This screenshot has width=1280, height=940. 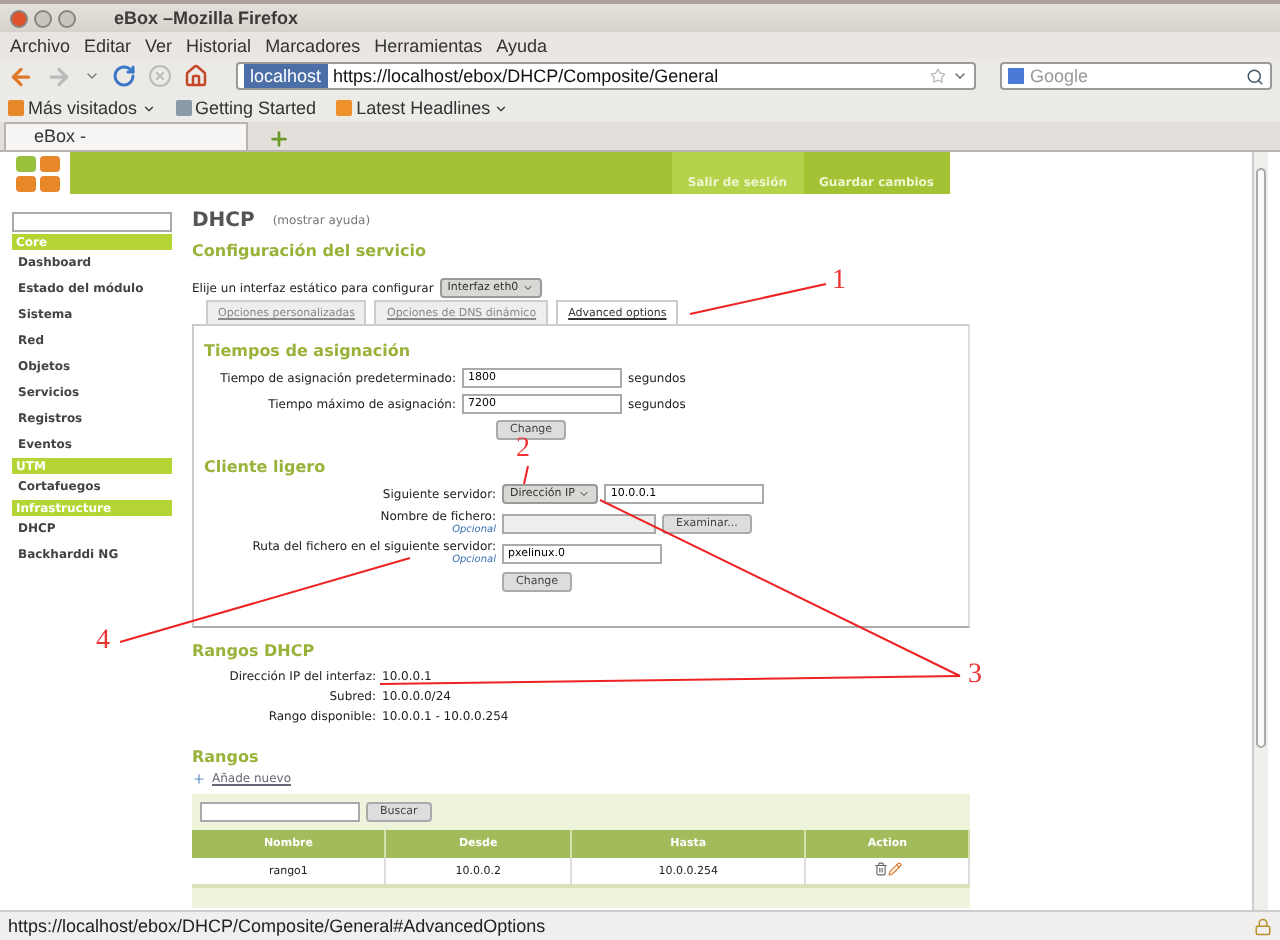 What do you see at coordinates (59, 76) in the screenshot?
I see `forward-icon` at bounding box center [59, 76].